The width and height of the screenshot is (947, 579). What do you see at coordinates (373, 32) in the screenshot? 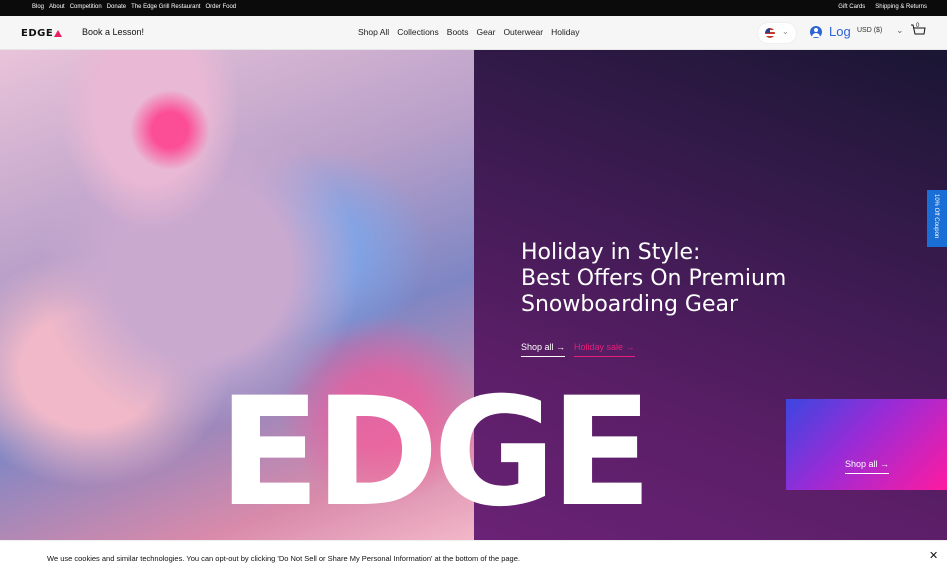
I see `nav-shop-all: Shop All` at bounding box center [373, 32].